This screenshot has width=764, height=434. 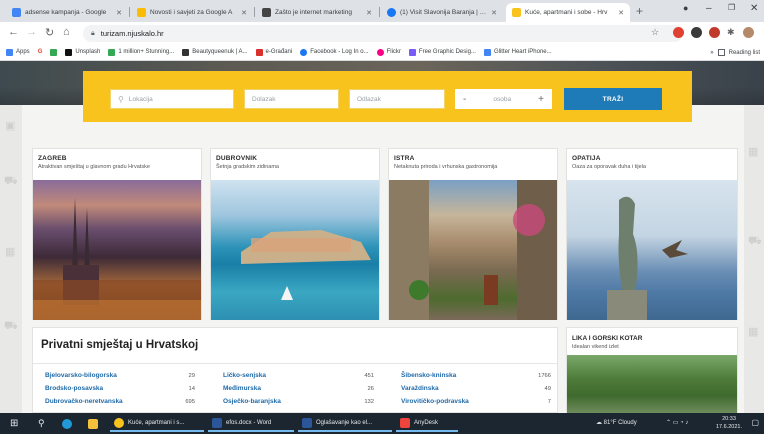 What do you see at coordinates (66, 32) in the screenshot?
I see `home-icon: ⌂` at bounding box center [66, 32].